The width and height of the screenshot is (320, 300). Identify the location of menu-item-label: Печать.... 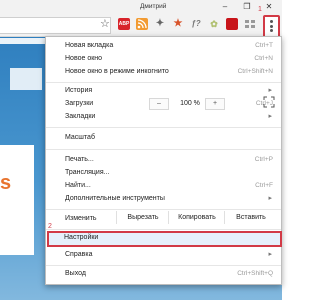
(79, 159).